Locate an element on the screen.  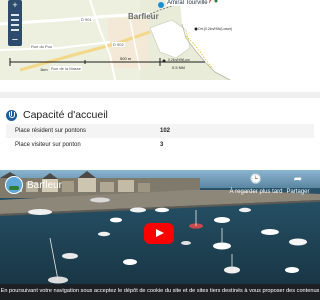
scale-label: 1km is located at coordinates (44, 69).